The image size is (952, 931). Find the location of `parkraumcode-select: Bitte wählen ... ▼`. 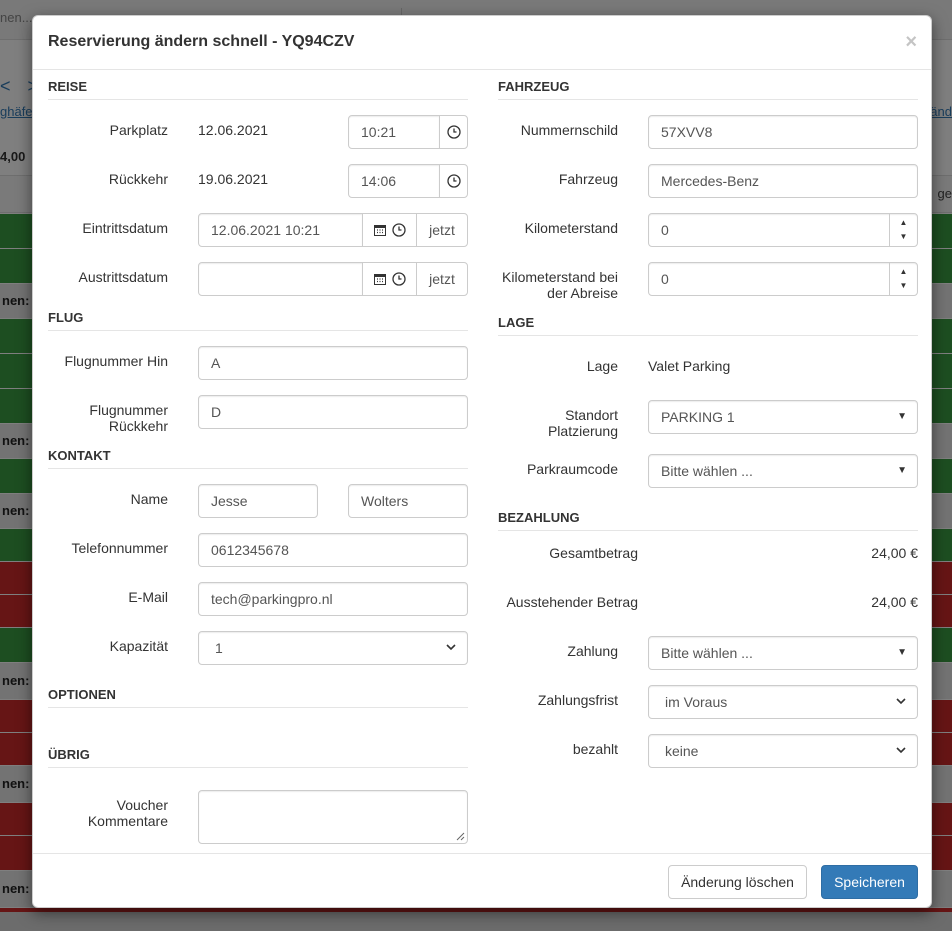

parkraumcode-select: Bitte wählen ... ▼ is located at coordinates (783, 471).